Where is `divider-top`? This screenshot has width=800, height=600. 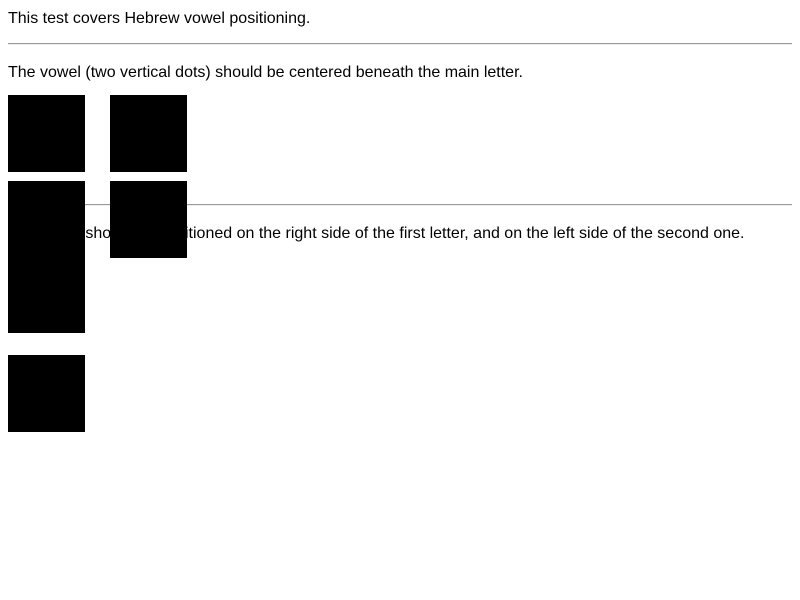
divider-top is located at coordinates (400, 44).